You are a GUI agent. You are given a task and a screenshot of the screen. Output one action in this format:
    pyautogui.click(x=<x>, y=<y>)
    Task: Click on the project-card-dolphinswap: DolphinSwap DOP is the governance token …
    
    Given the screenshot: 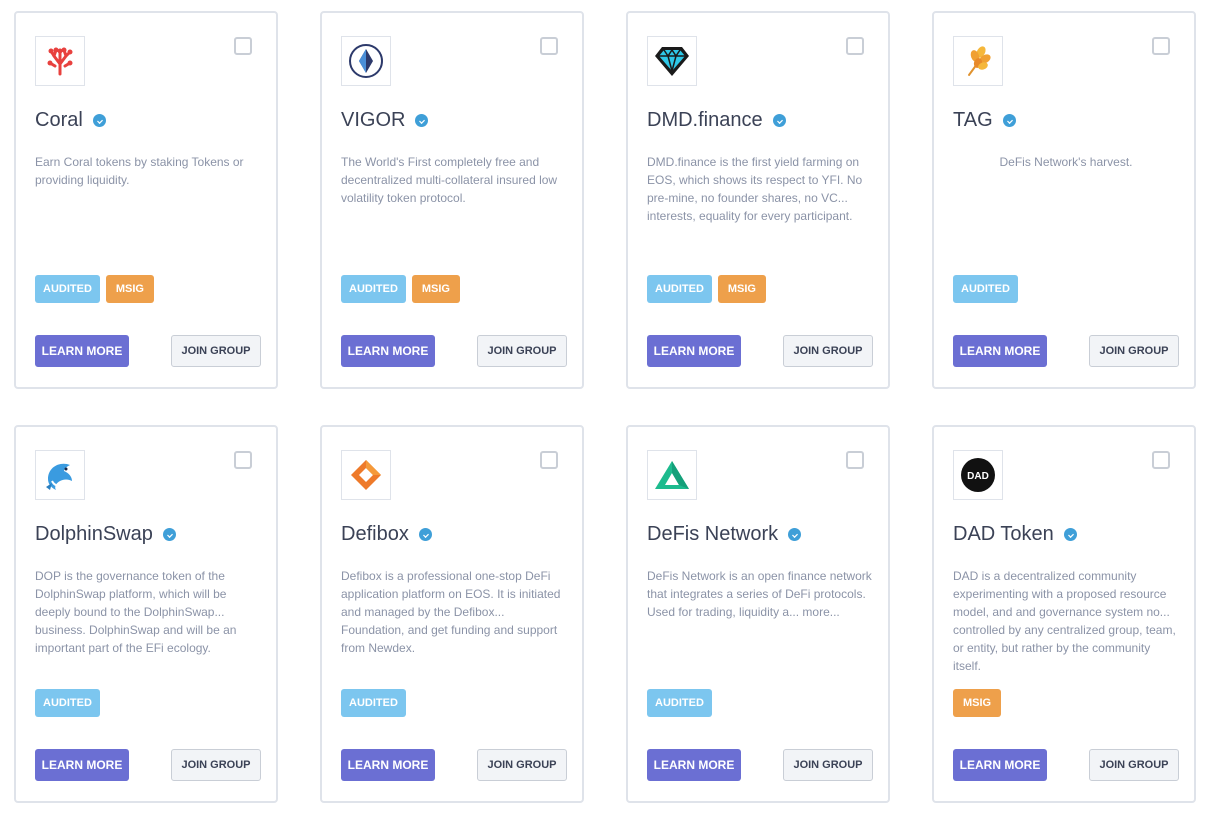 What is the action you would take?
    pyautogui.click(x=146, y=614)
    